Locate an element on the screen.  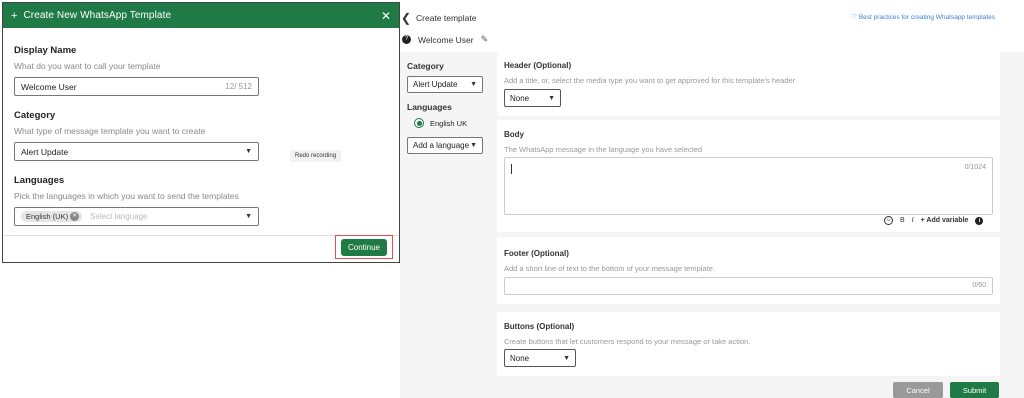
close-icon: ✕ is located at coordinates (386, 16).